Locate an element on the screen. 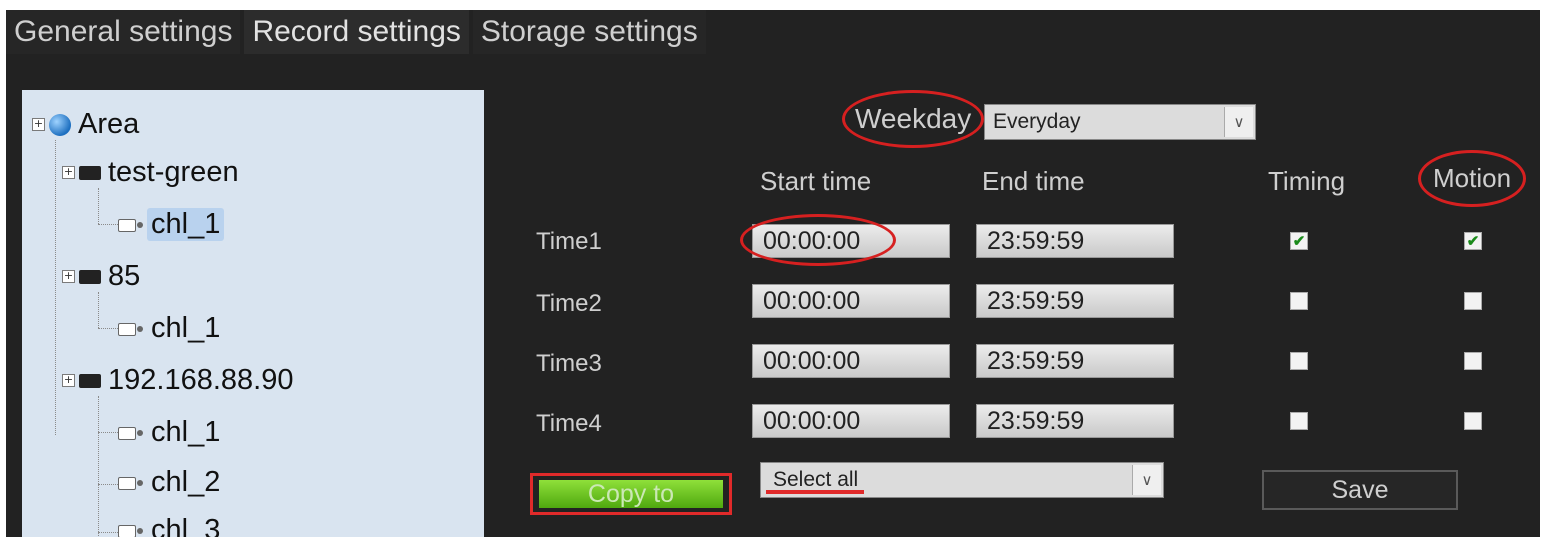 Image resolution: width=1546 pixels, height=537 pixels. tree-node-area: + Area is located at coordinates (87, 124).